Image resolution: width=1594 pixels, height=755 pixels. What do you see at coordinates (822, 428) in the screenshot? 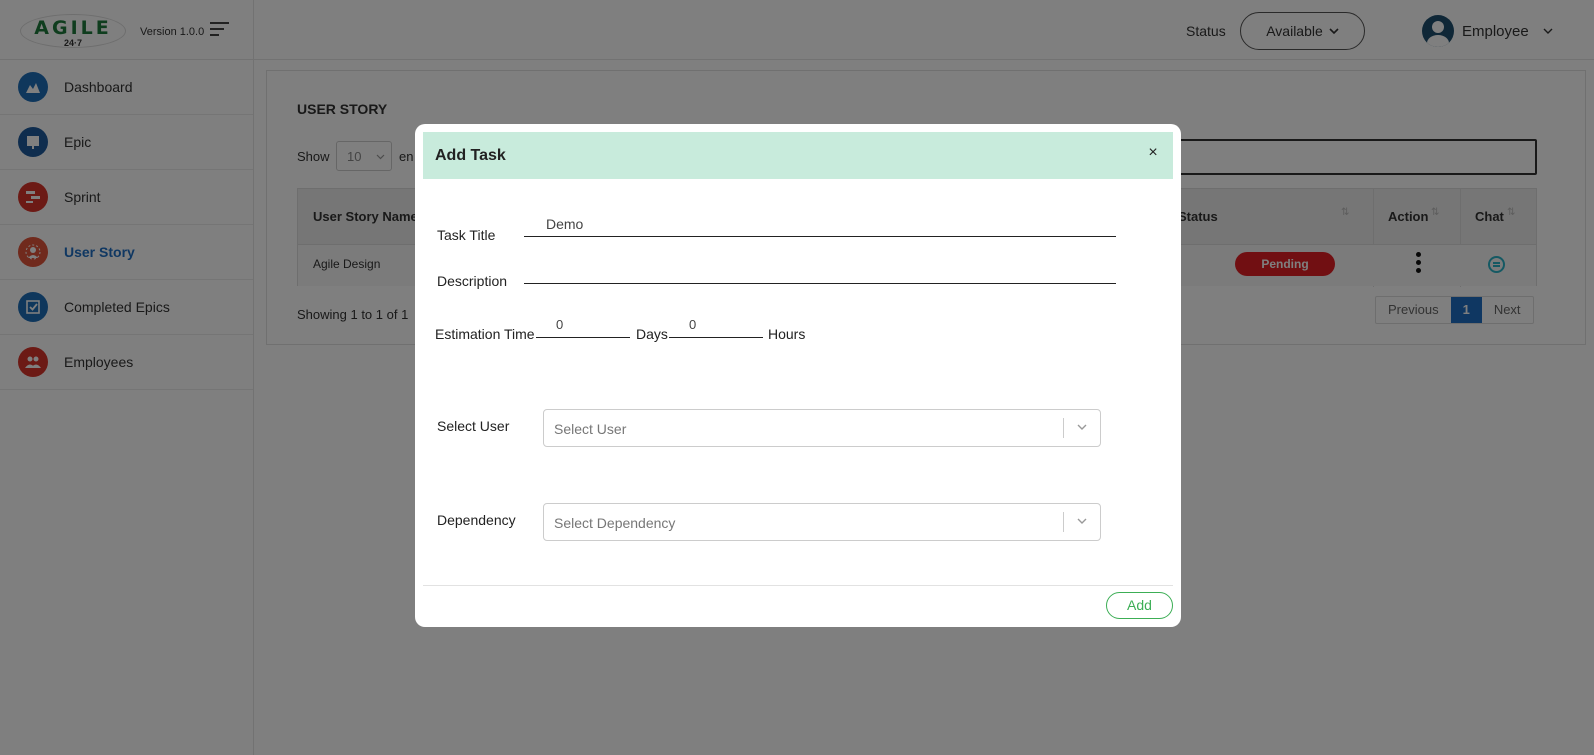
I see `select-user-dropdown: Select User` at bounding box center [822, 428].